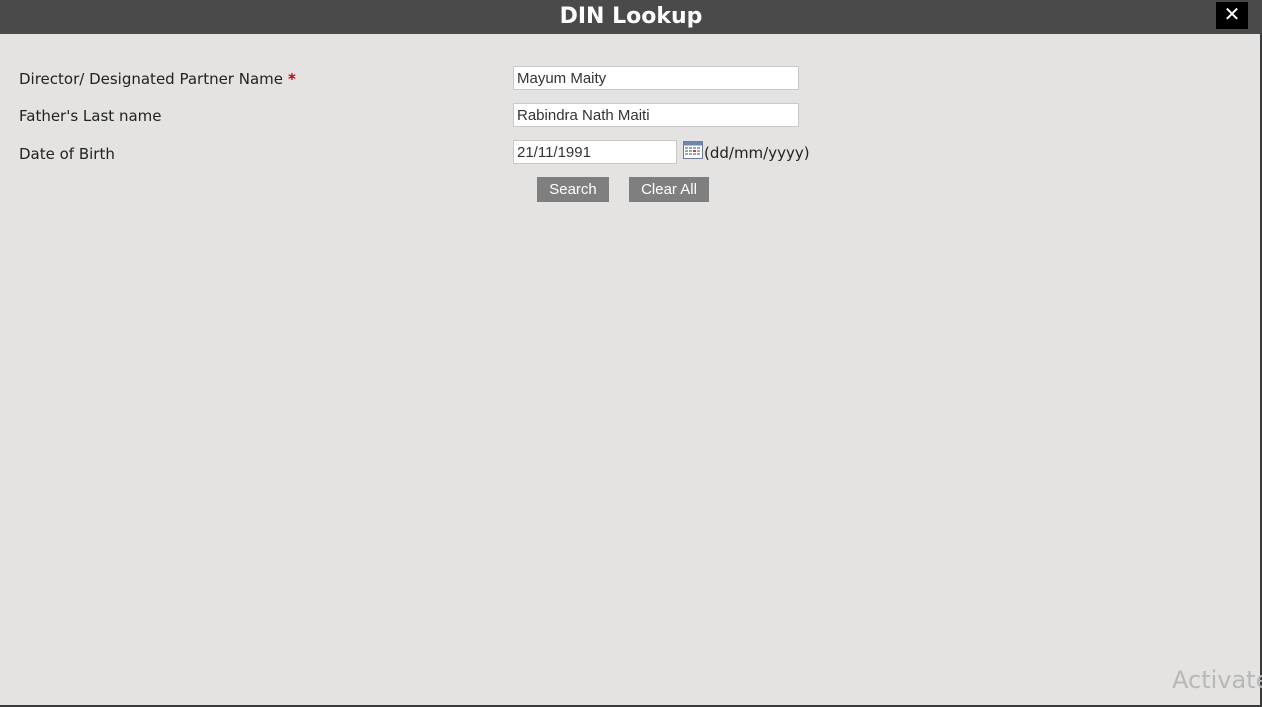 This screenshot has width=1262, height=707. I want to click on close-icon: ✕, so click(1232, 14).